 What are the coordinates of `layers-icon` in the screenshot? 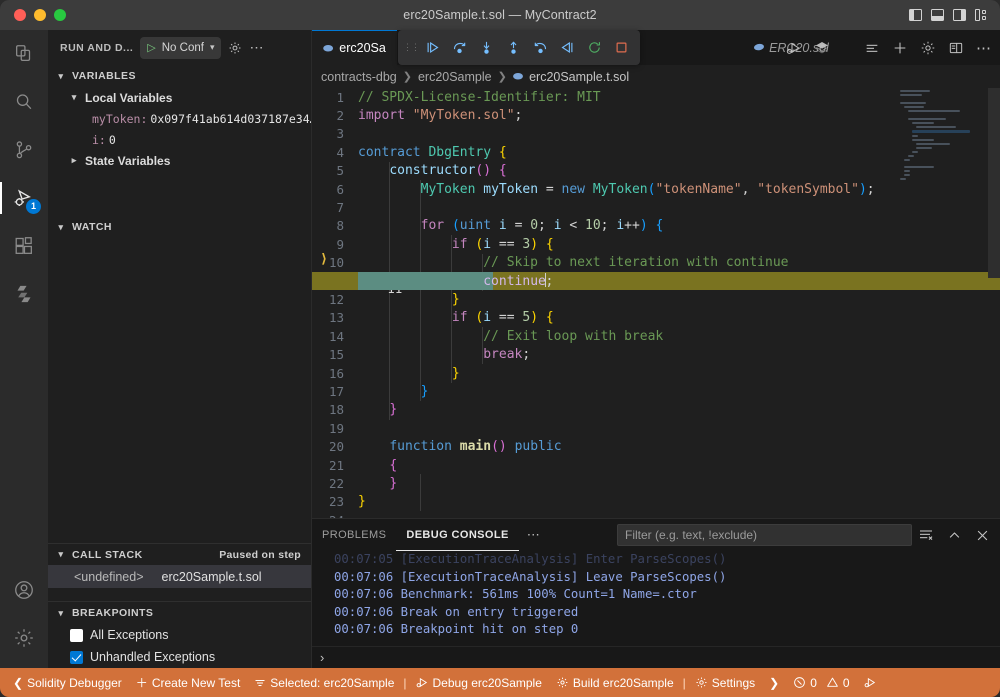 It's located at (822, 48).